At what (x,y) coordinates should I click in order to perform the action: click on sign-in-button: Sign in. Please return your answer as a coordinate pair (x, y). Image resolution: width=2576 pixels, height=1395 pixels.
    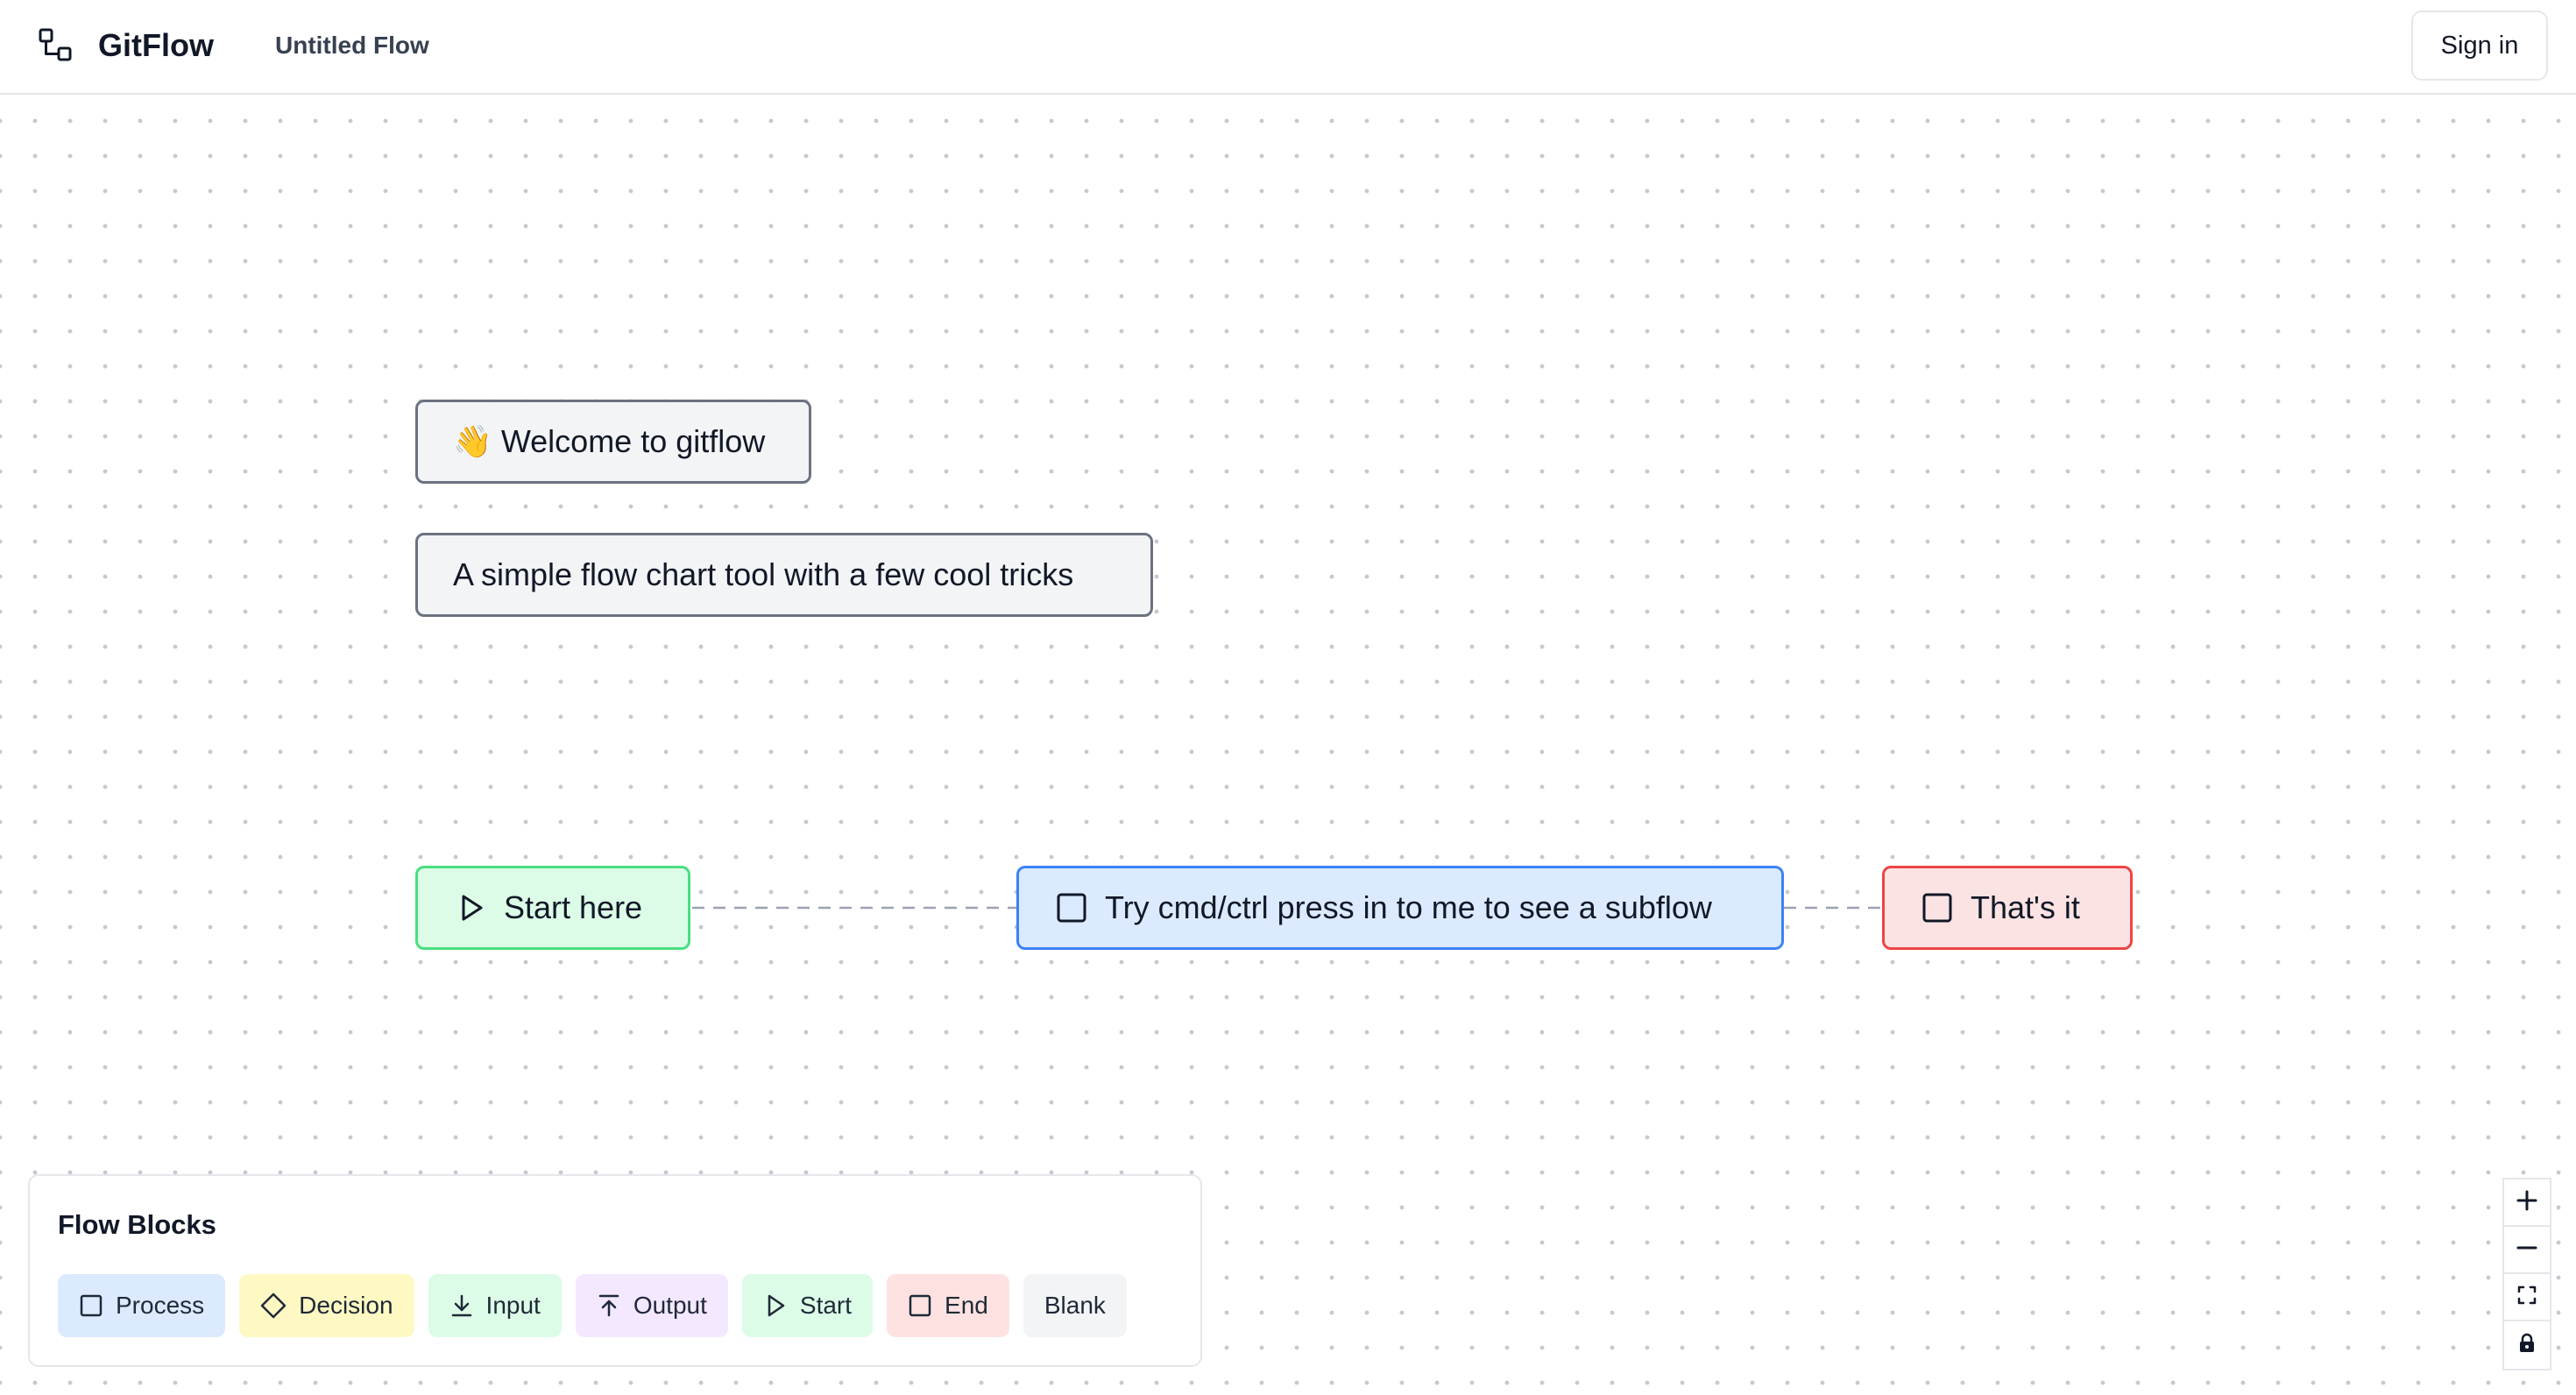
    Looking at the image, I should click on (2479, 46).